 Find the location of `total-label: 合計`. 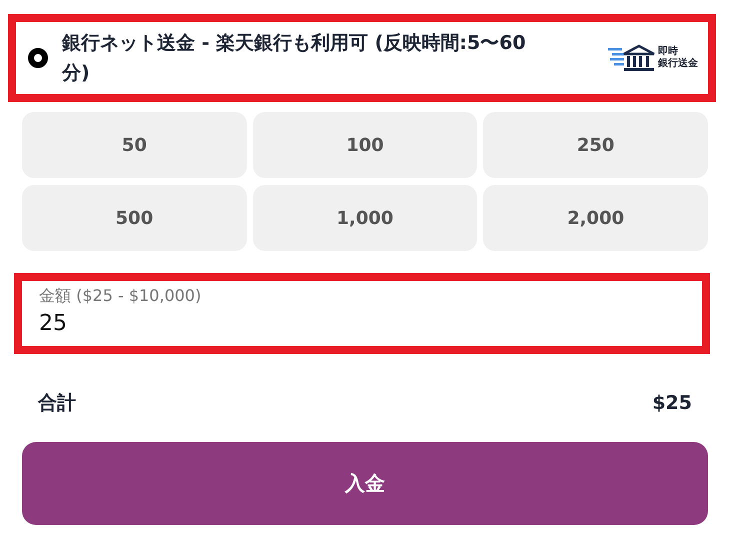

total-label: 合計 is located at coordinates (57, 403).